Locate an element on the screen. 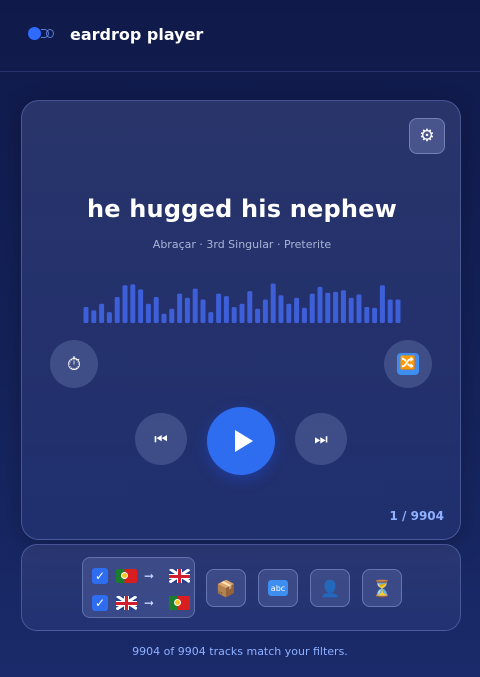  app-header: eardrop player is located at coordinates (240, 36).